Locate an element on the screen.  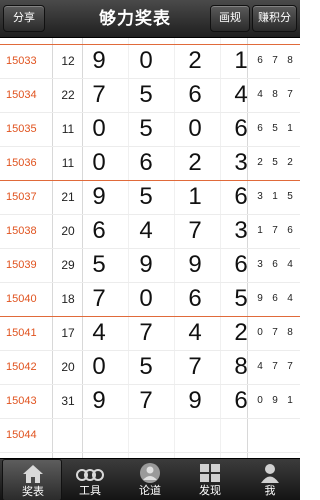
row-separator is located at coordinates (150, 452).